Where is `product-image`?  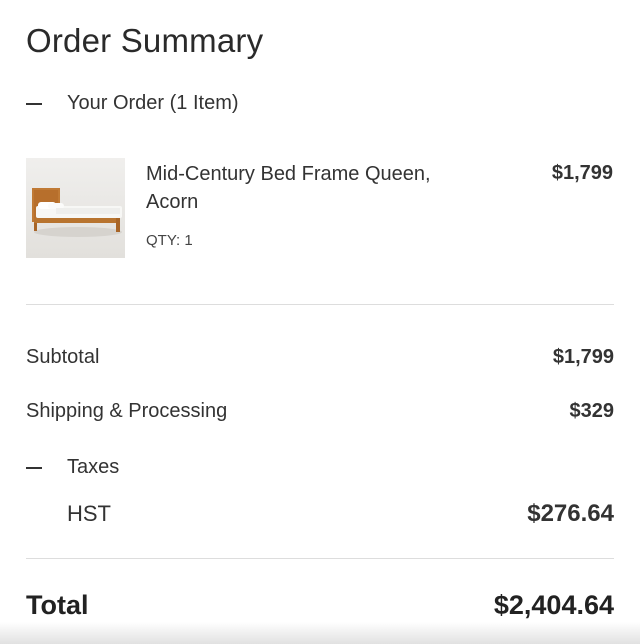 product-image is located at coordinates (75, 208).